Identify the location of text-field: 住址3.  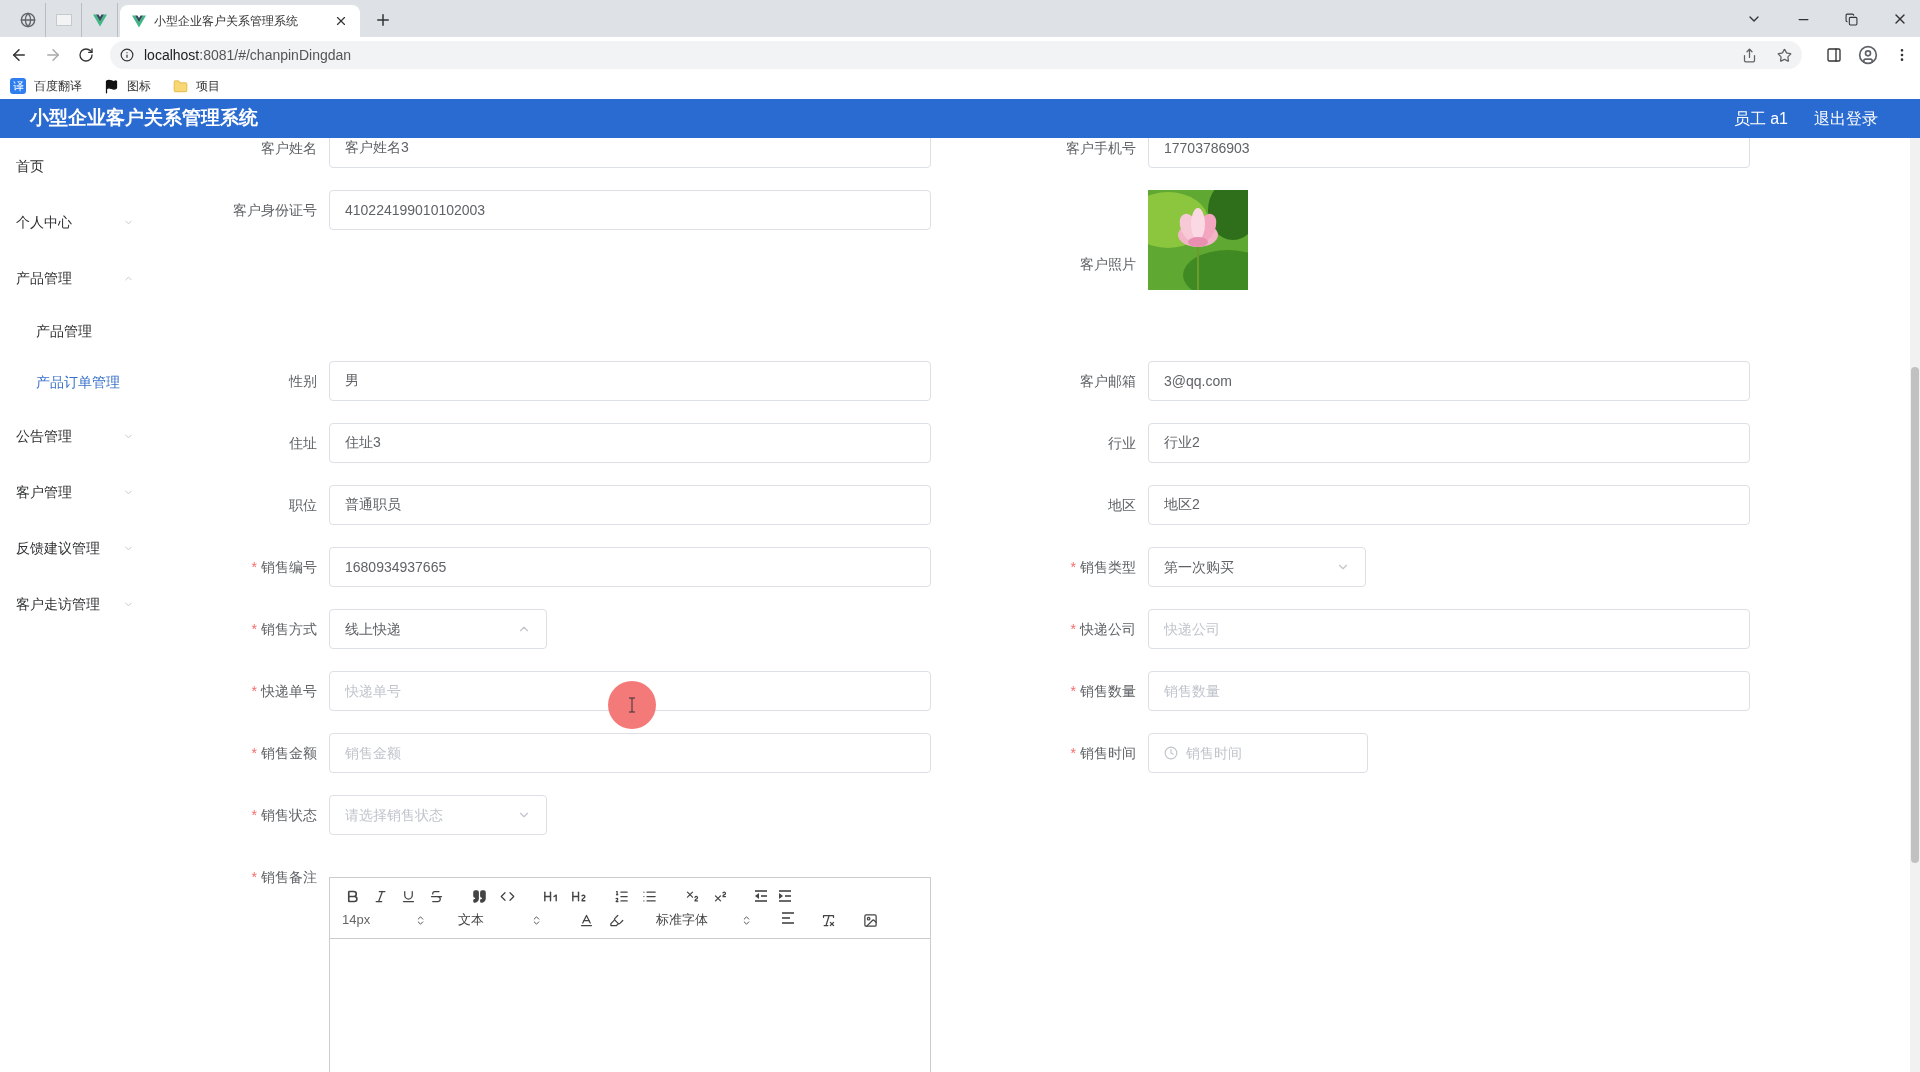
(630, 443).